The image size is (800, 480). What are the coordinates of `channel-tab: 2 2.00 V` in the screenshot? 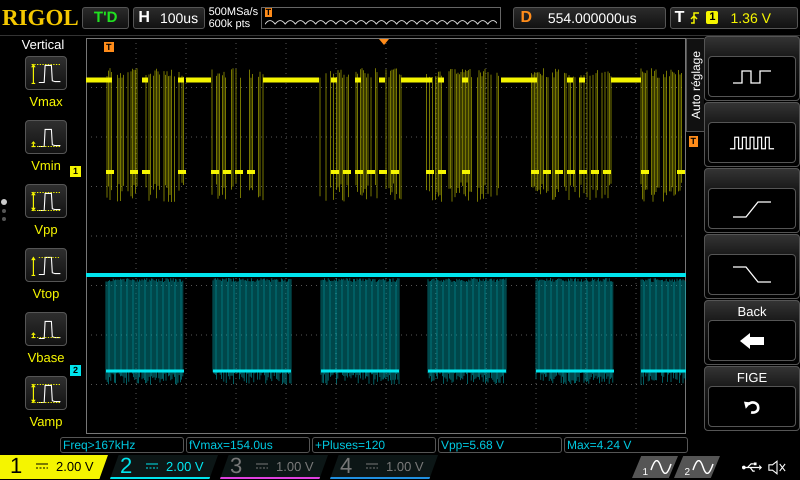 It's located at (164, 467).